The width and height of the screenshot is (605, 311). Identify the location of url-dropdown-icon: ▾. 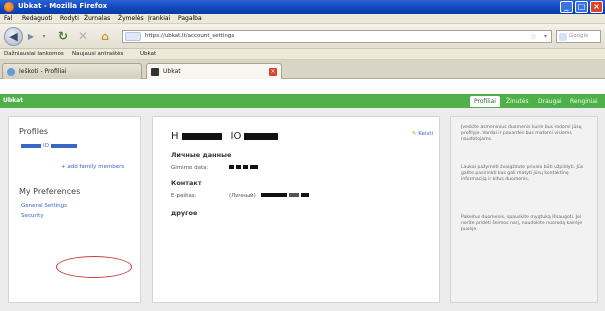
(545, 36).